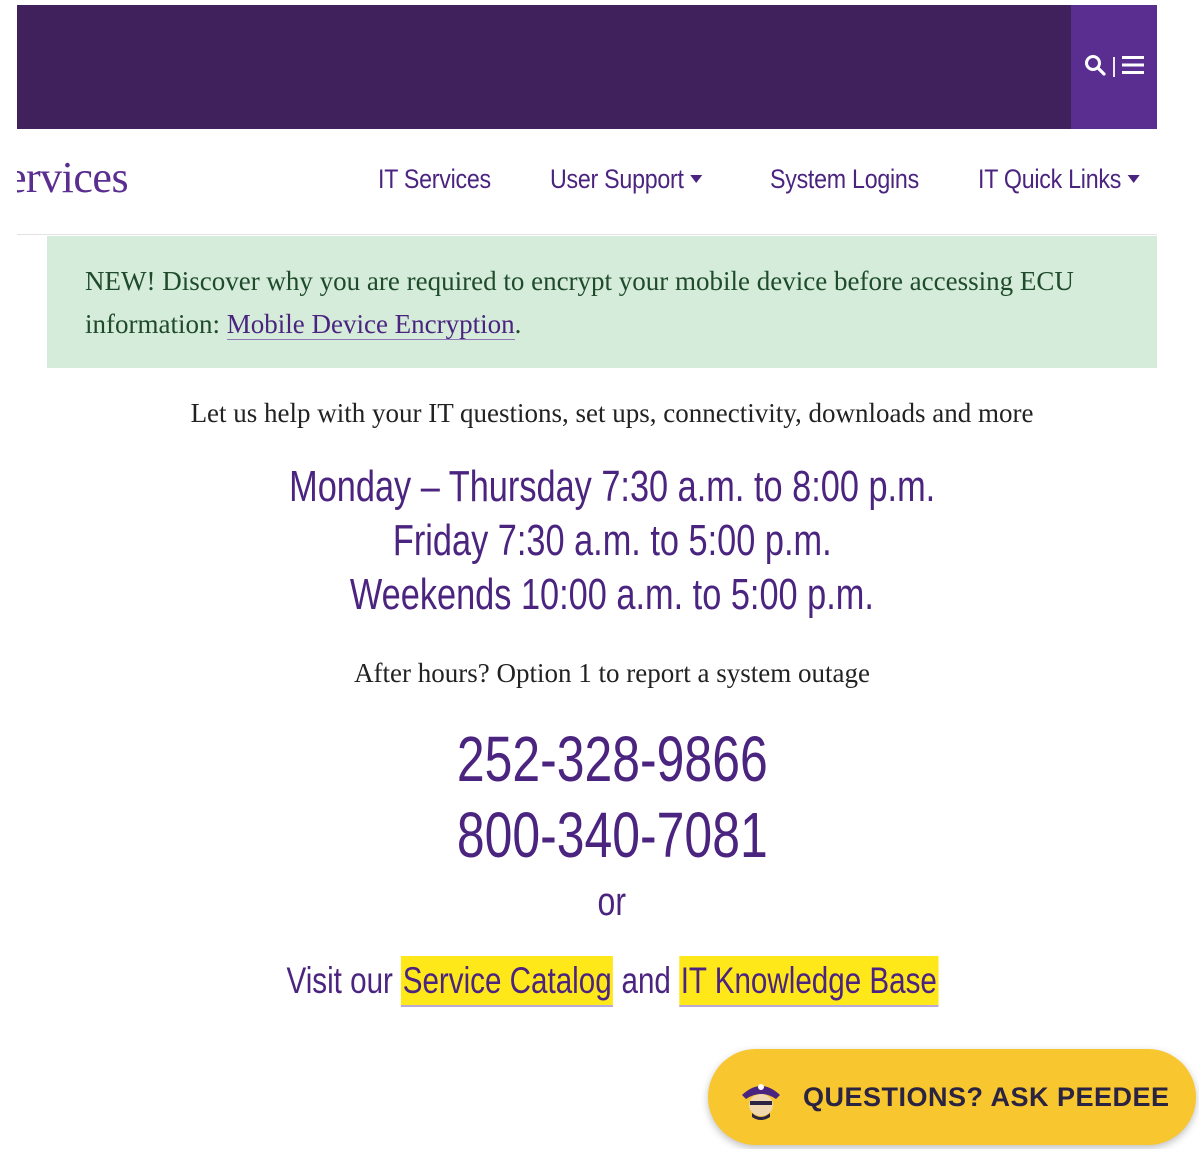 The height and width of the screenshot is (1149, 1199). What do you see at coordinates (1050, 179) in the screenshot?
I see `nav-label: IT Quick Links` at bounding box center [1050, 179].